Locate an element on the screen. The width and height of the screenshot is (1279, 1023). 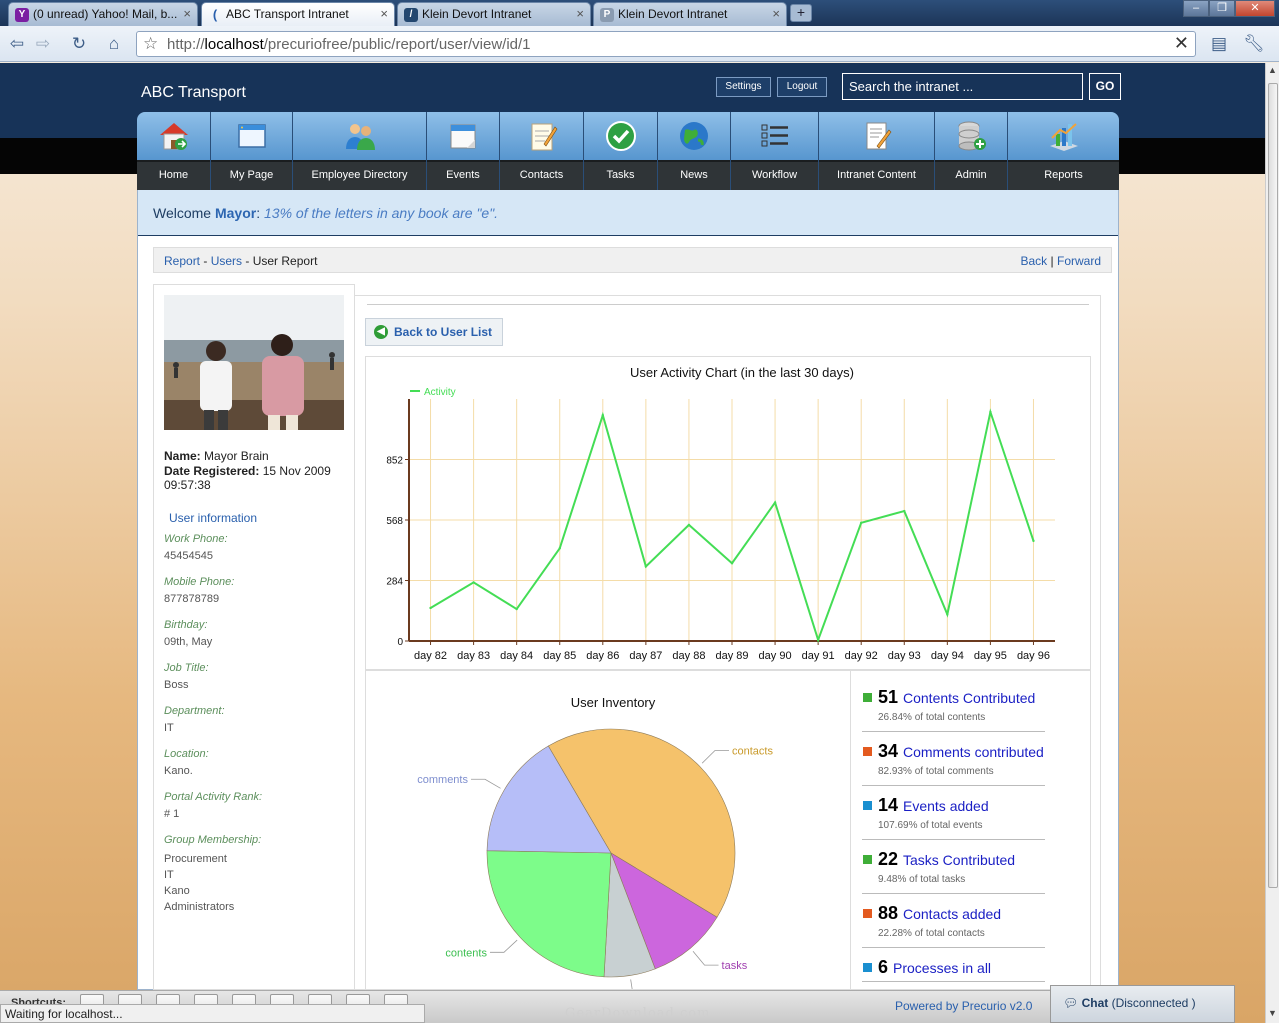
database-icon is located at coordinates (972, 136).